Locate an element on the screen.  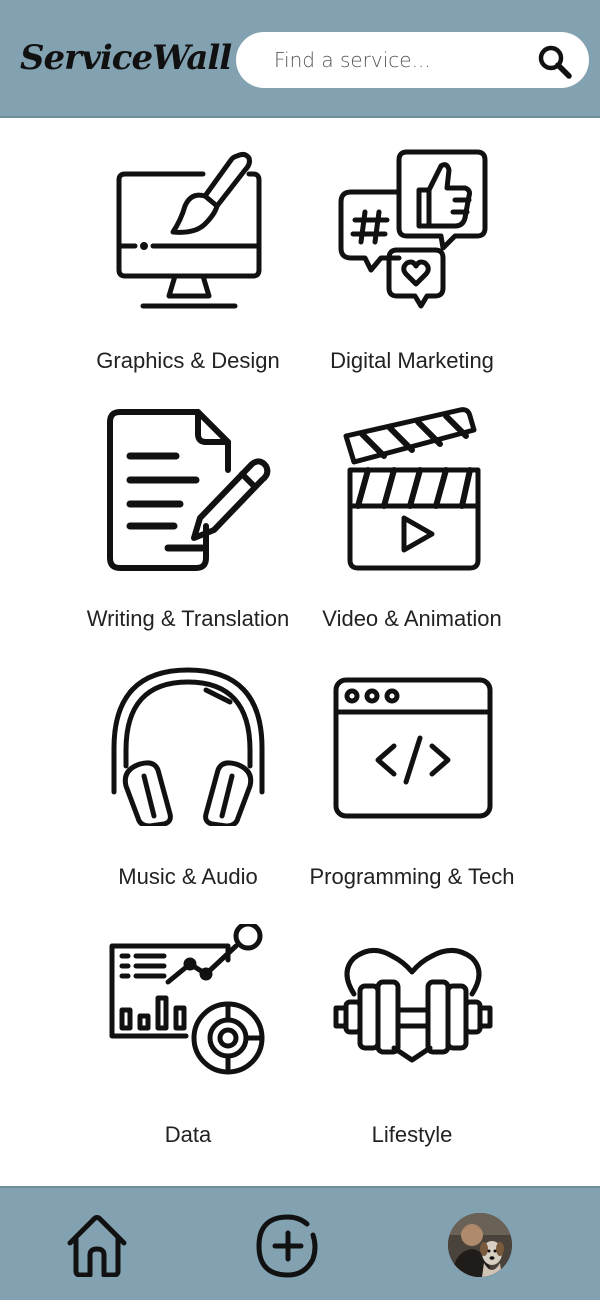
category-video-animation: Video & Animation is located at coordinates (412, 521).